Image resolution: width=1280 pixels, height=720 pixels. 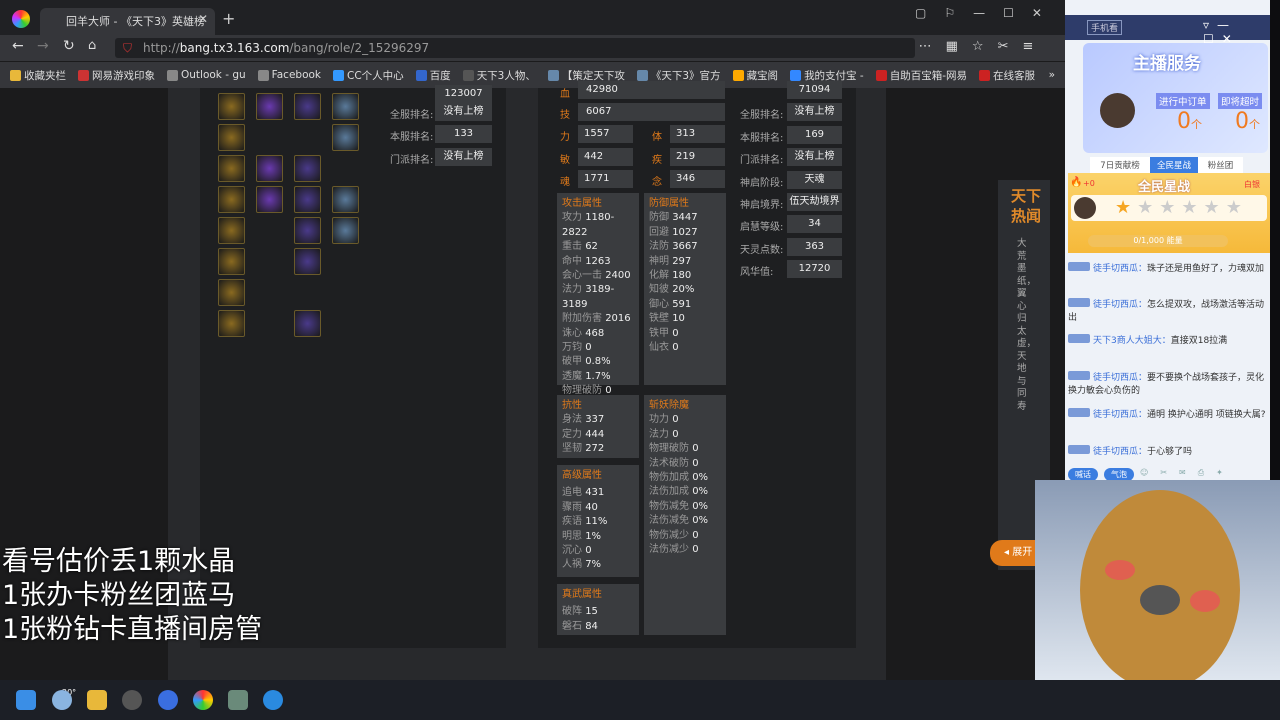 What do you see at coordinates (228, 18) in the screenshot?
I see `new-tab-icon: +` at bounding box center [228, 18].